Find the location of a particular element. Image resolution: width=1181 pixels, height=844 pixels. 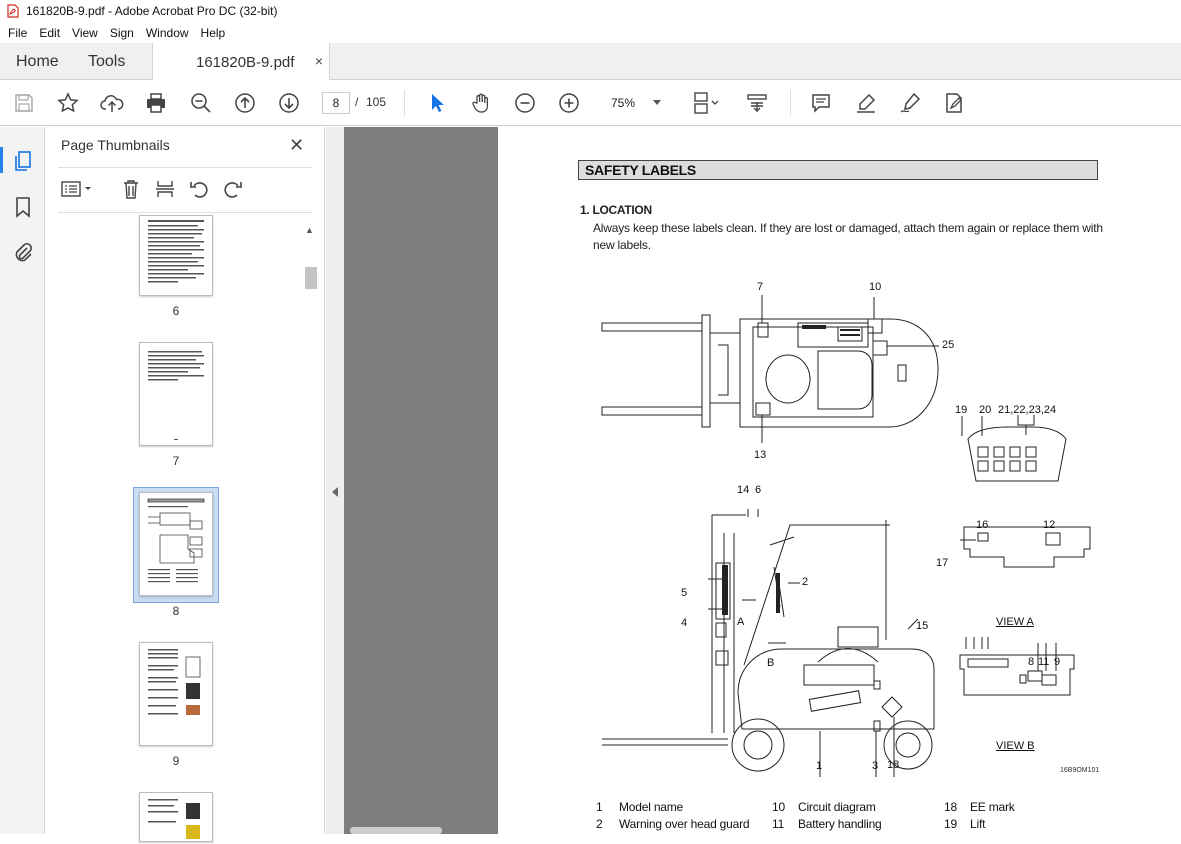

scrollbar-thumb is located at coordinates (311, 278).